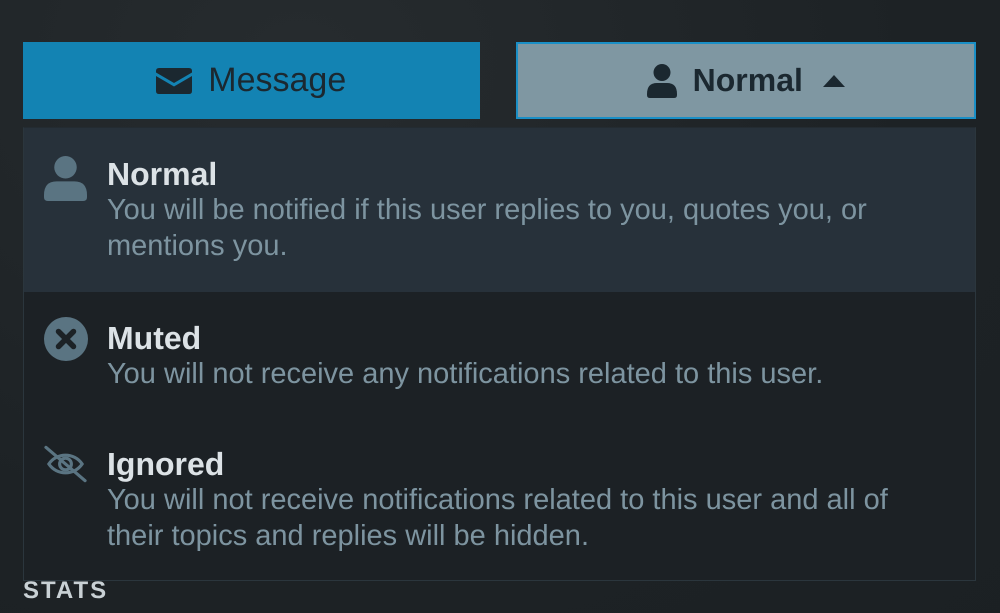 This screenshot has width=1000, height=613. Describe the element at coordinates (66, 339) in the screenshot. I see `x-circle-icon` at that location.